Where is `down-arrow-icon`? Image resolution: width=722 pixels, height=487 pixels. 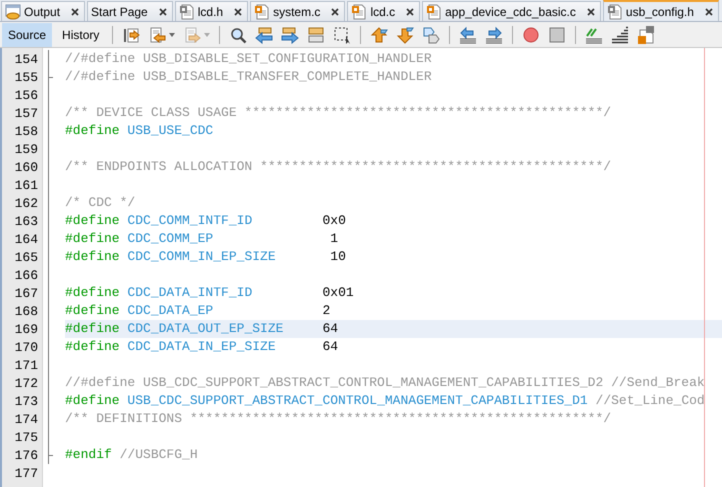
down-arrow-icon is located at coordinates (405, 35).